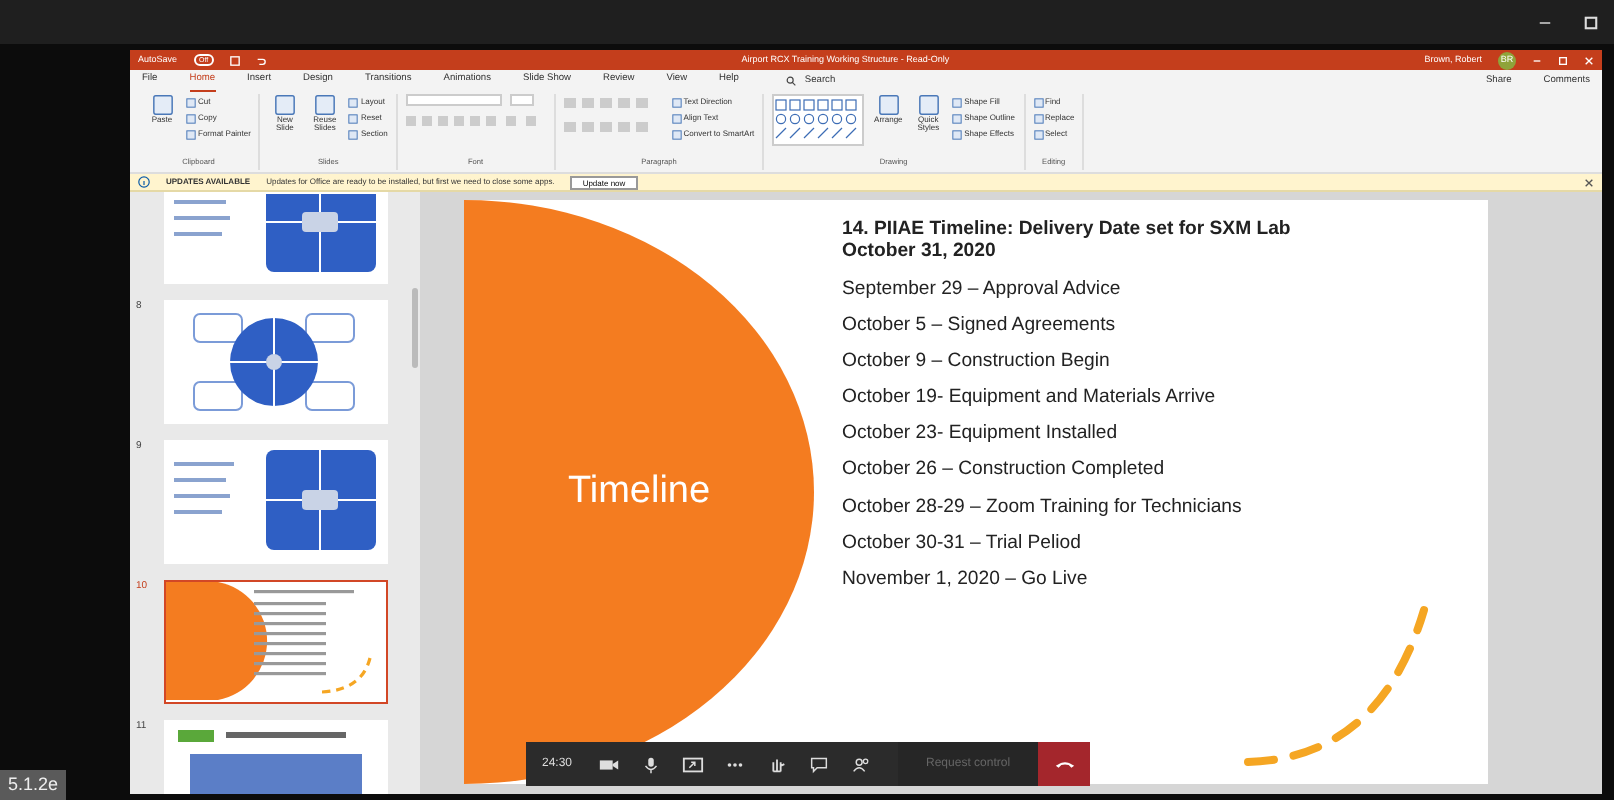 The image size is (1614, 800). Describe the element at coordinates (1591, 22) in the screenshot. I see `restore-icon` at that location.